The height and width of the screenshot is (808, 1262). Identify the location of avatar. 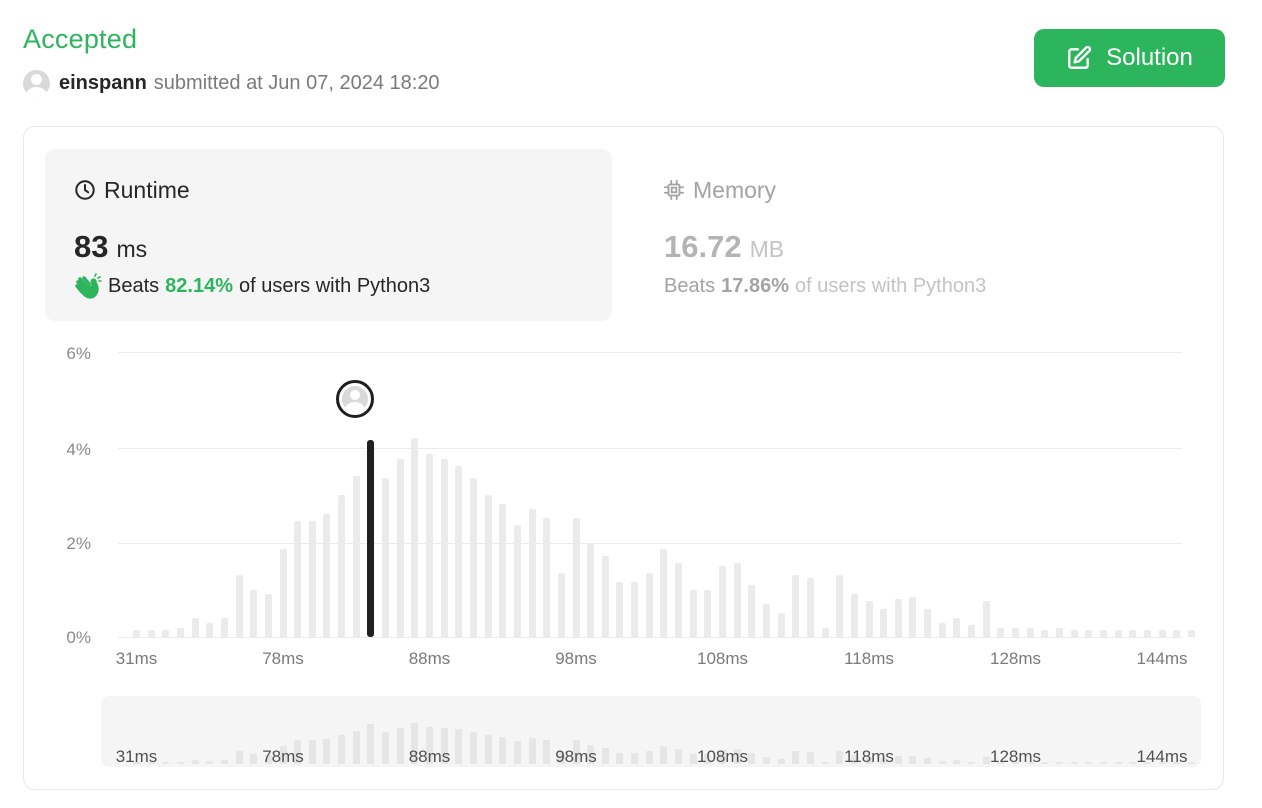
(36, 83).